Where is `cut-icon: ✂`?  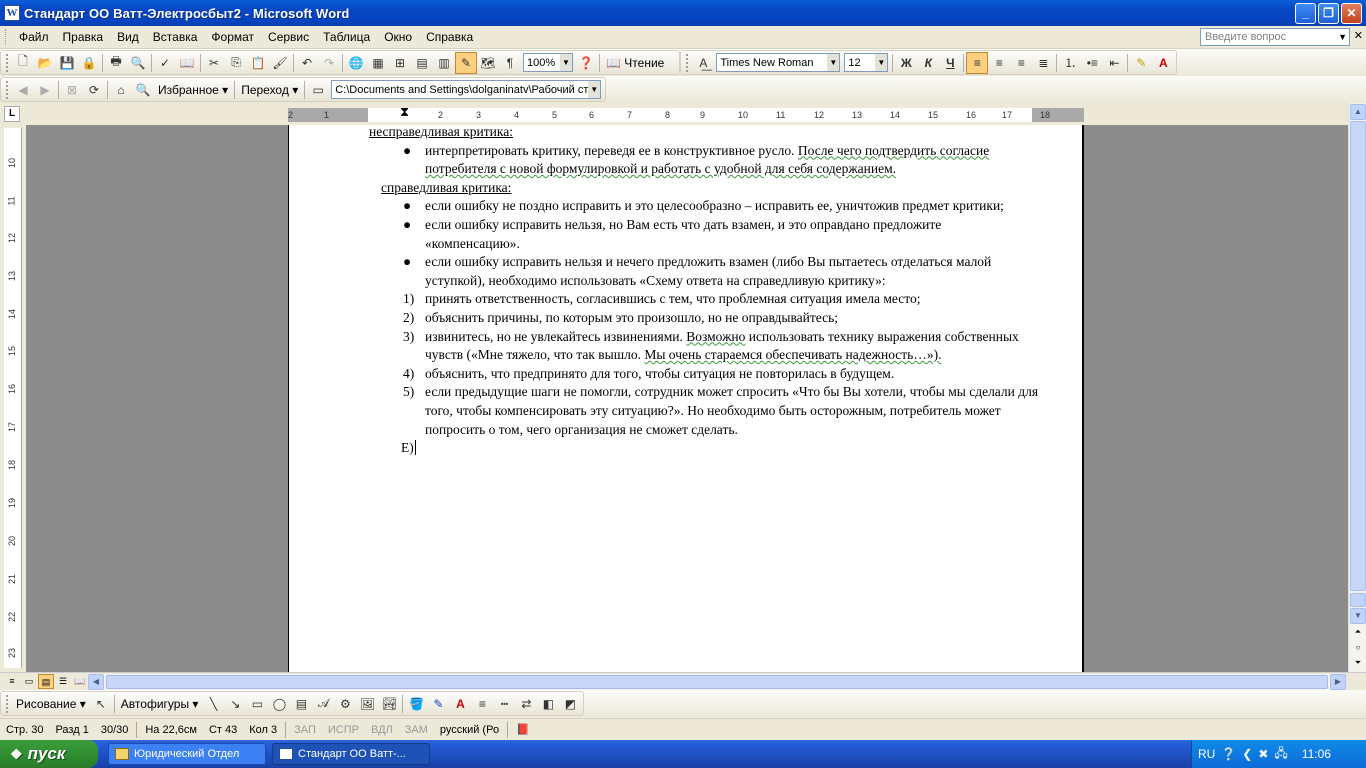
cut-icon: ✂ is located at coordinates (214, 63).